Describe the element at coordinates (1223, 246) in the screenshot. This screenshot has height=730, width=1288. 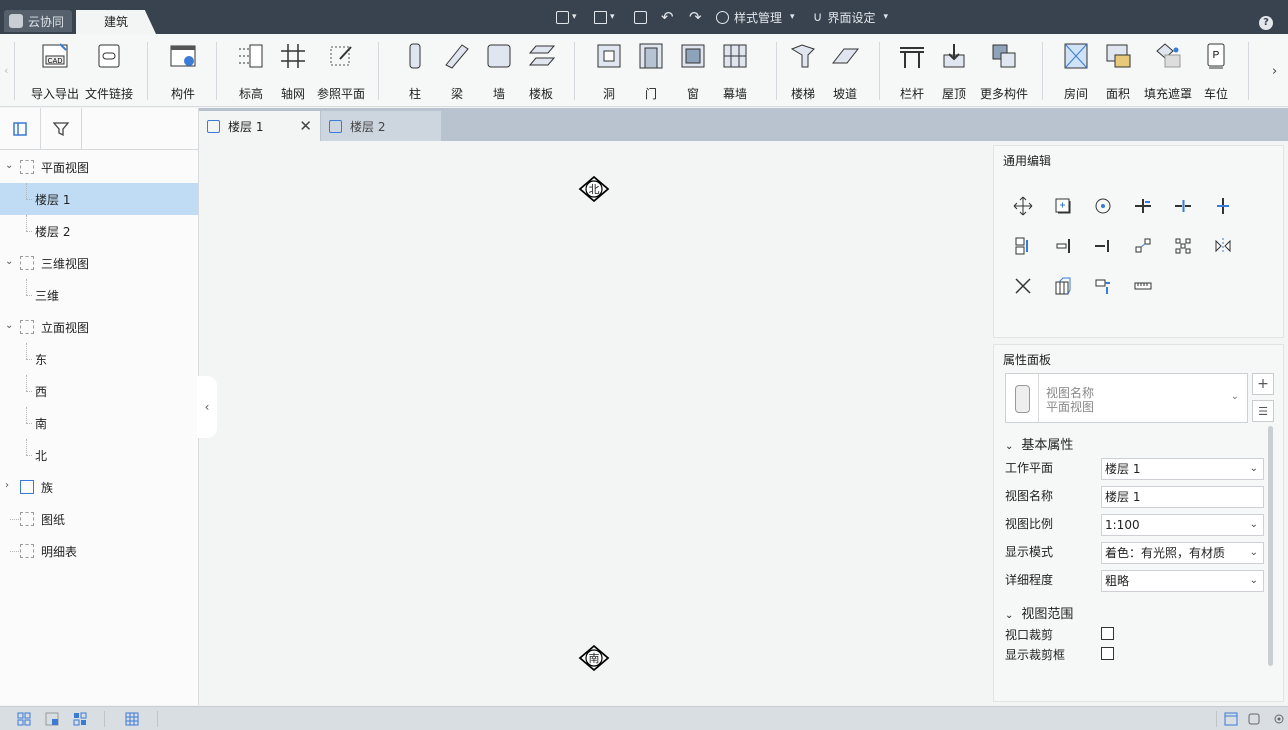
I see `mirror-tool-button` at that location.